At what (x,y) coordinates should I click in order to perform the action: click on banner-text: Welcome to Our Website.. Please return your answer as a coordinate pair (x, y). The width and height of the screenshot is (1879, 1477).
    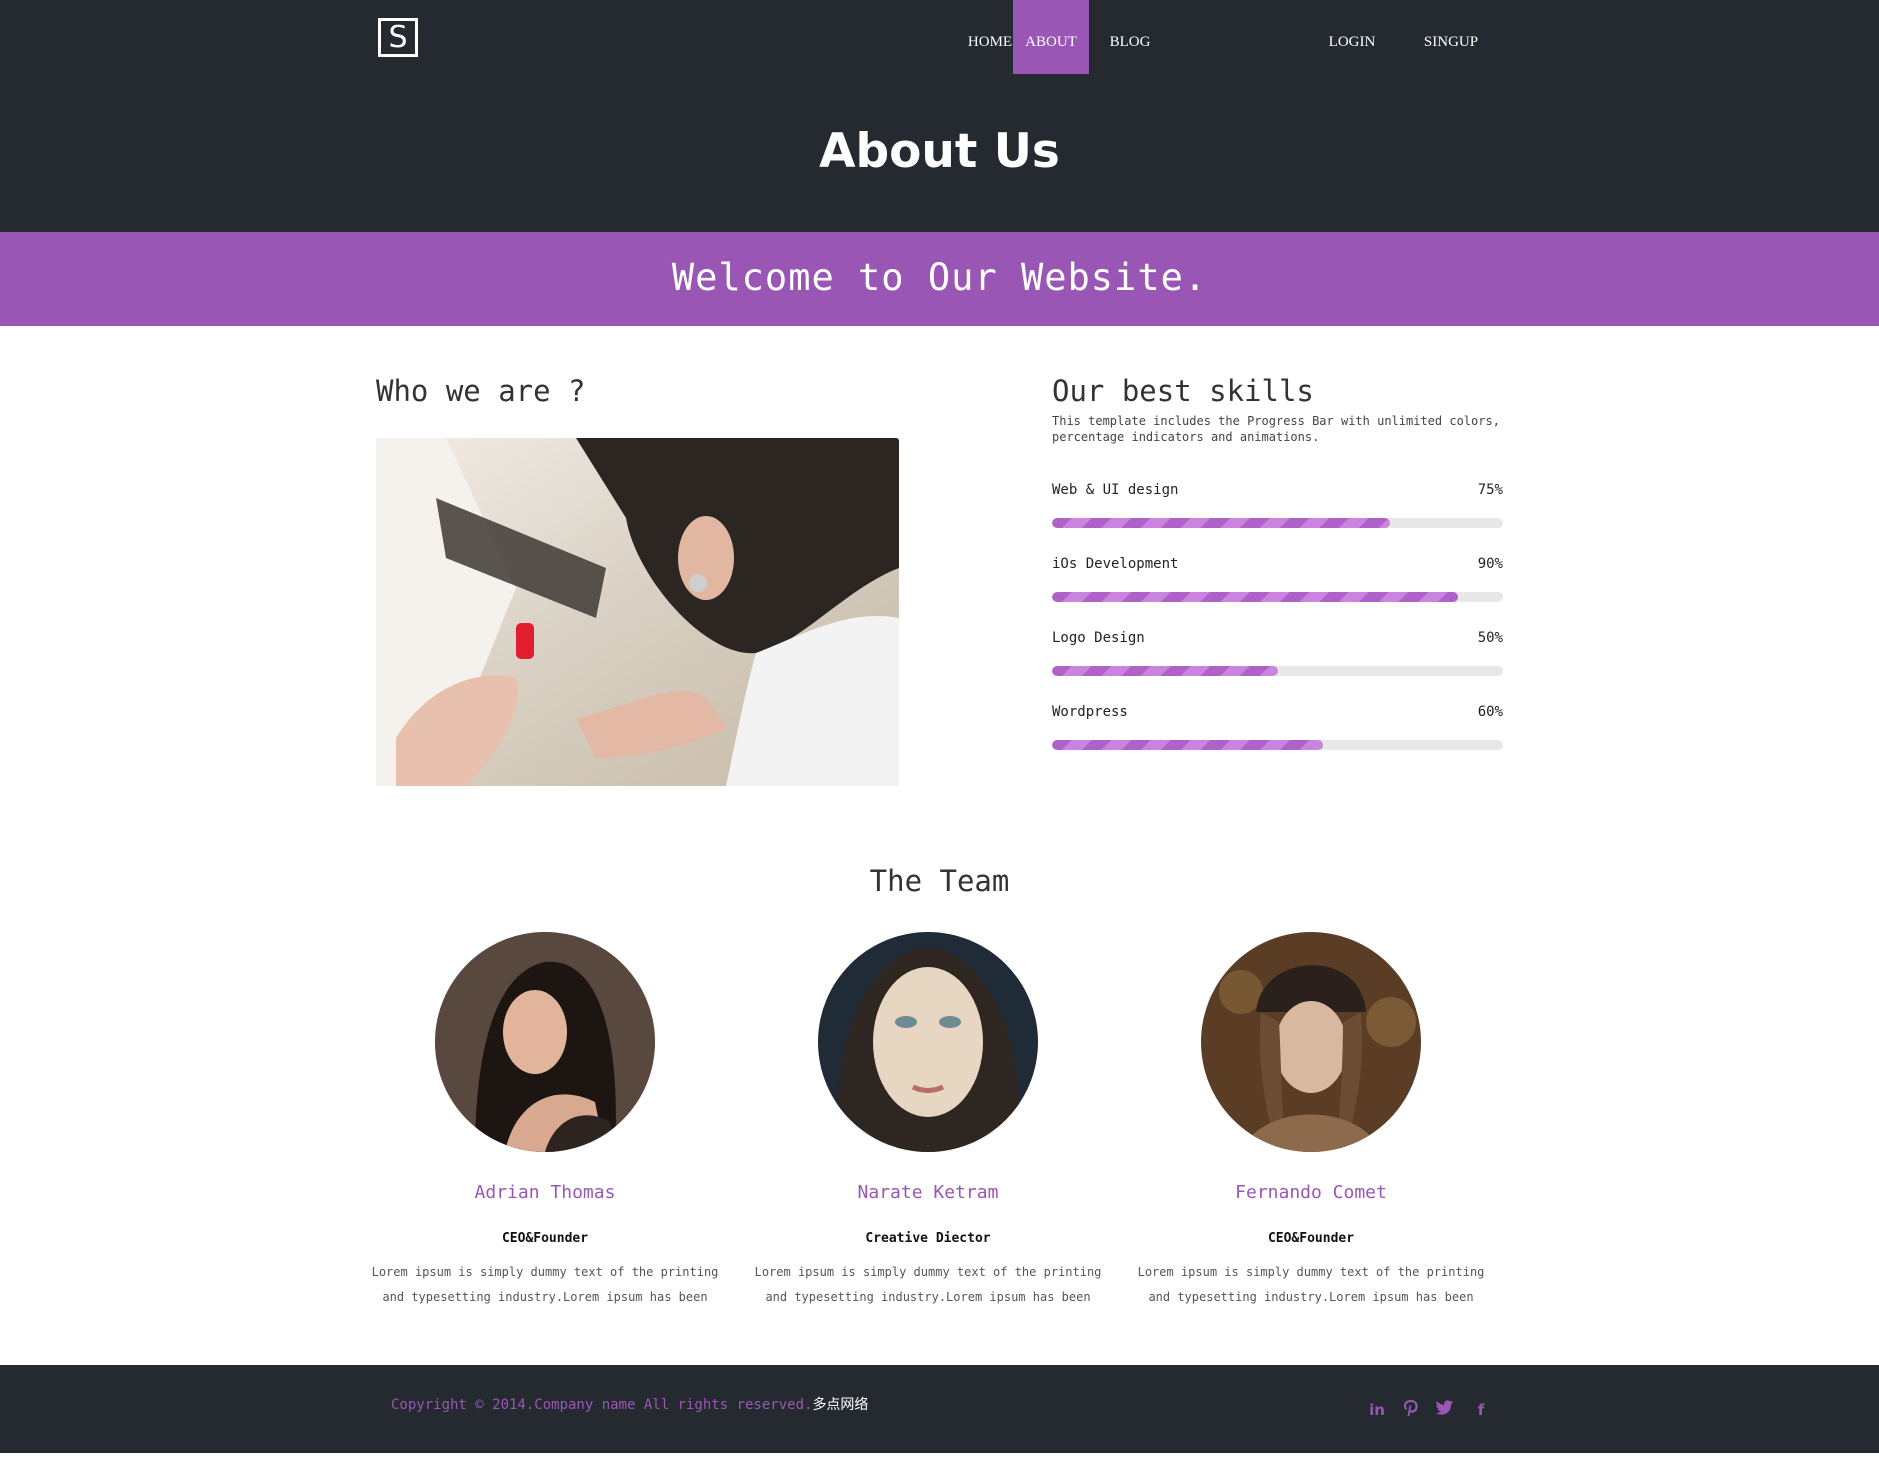
    Looking at the image, I should click on (939, 277).